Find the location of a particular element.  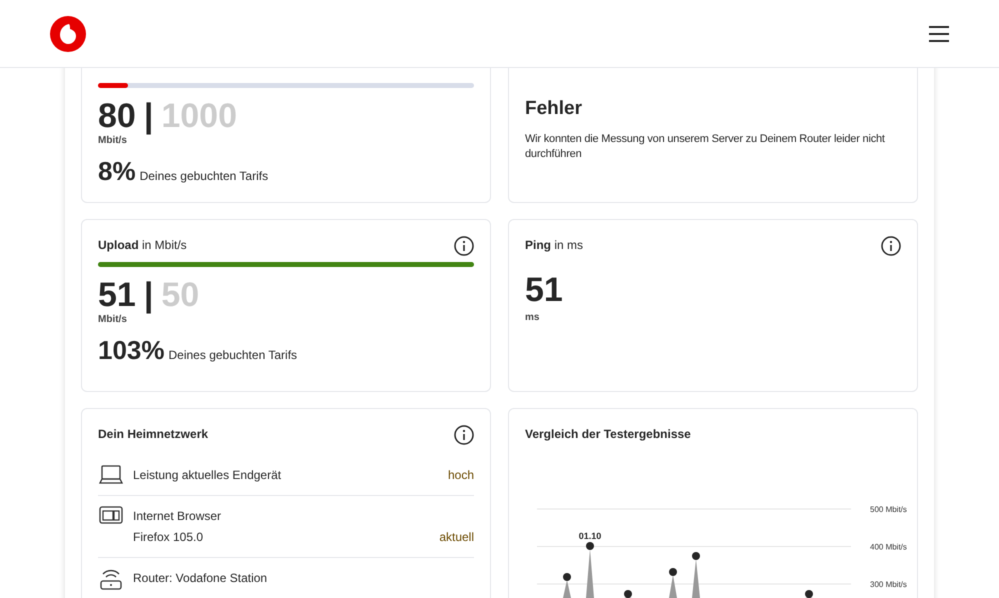

ping-value: 51 is located at coordinates (544, 290).